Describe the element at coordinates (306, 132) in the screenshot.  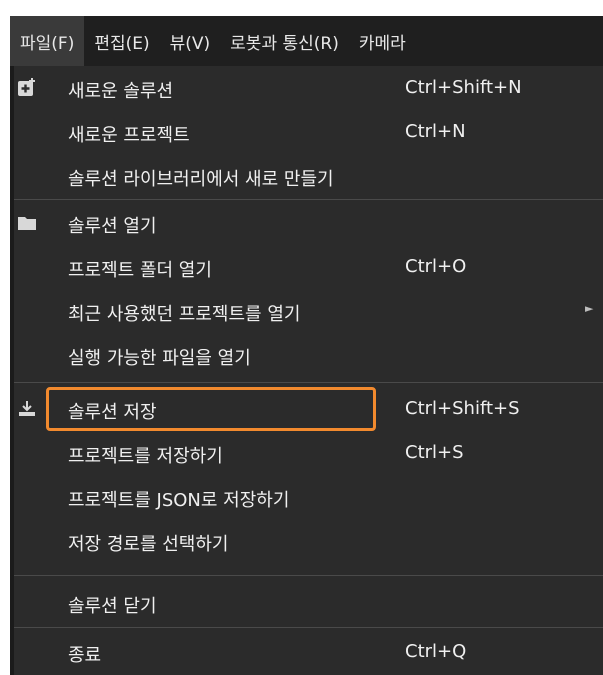
I see `menu-item-new-project: 새로운 프로젝트 Ctrl+N` at that location.